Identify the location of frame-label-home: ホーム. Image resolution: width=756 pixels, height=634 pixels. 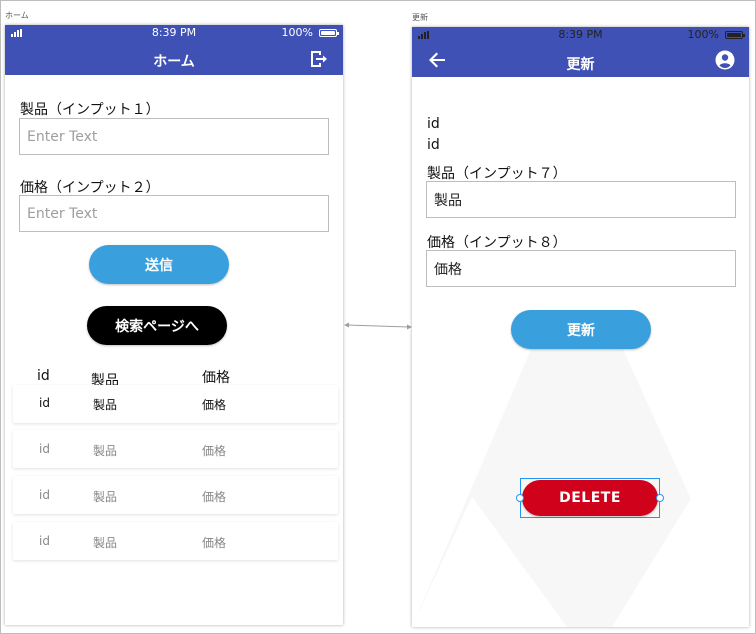
(17, 15).